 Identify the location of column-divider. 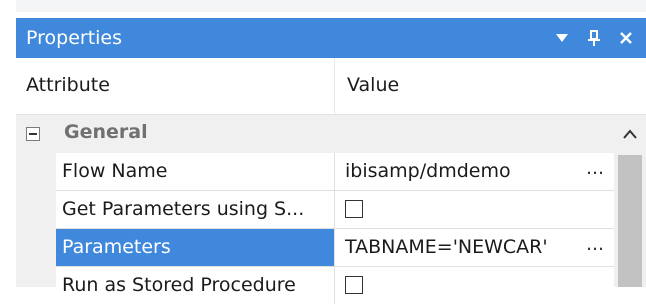
(334, 86).